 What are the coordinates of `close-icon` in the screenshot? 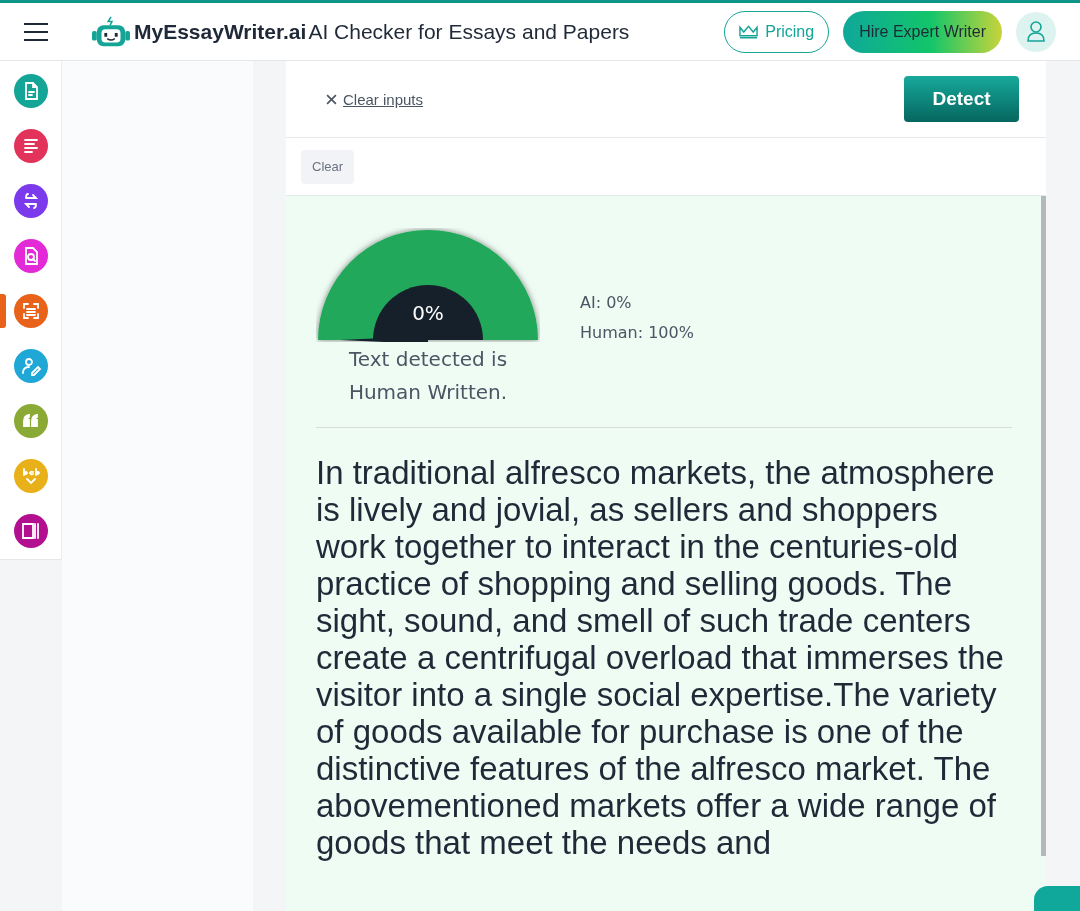 It's located at (331, 99).